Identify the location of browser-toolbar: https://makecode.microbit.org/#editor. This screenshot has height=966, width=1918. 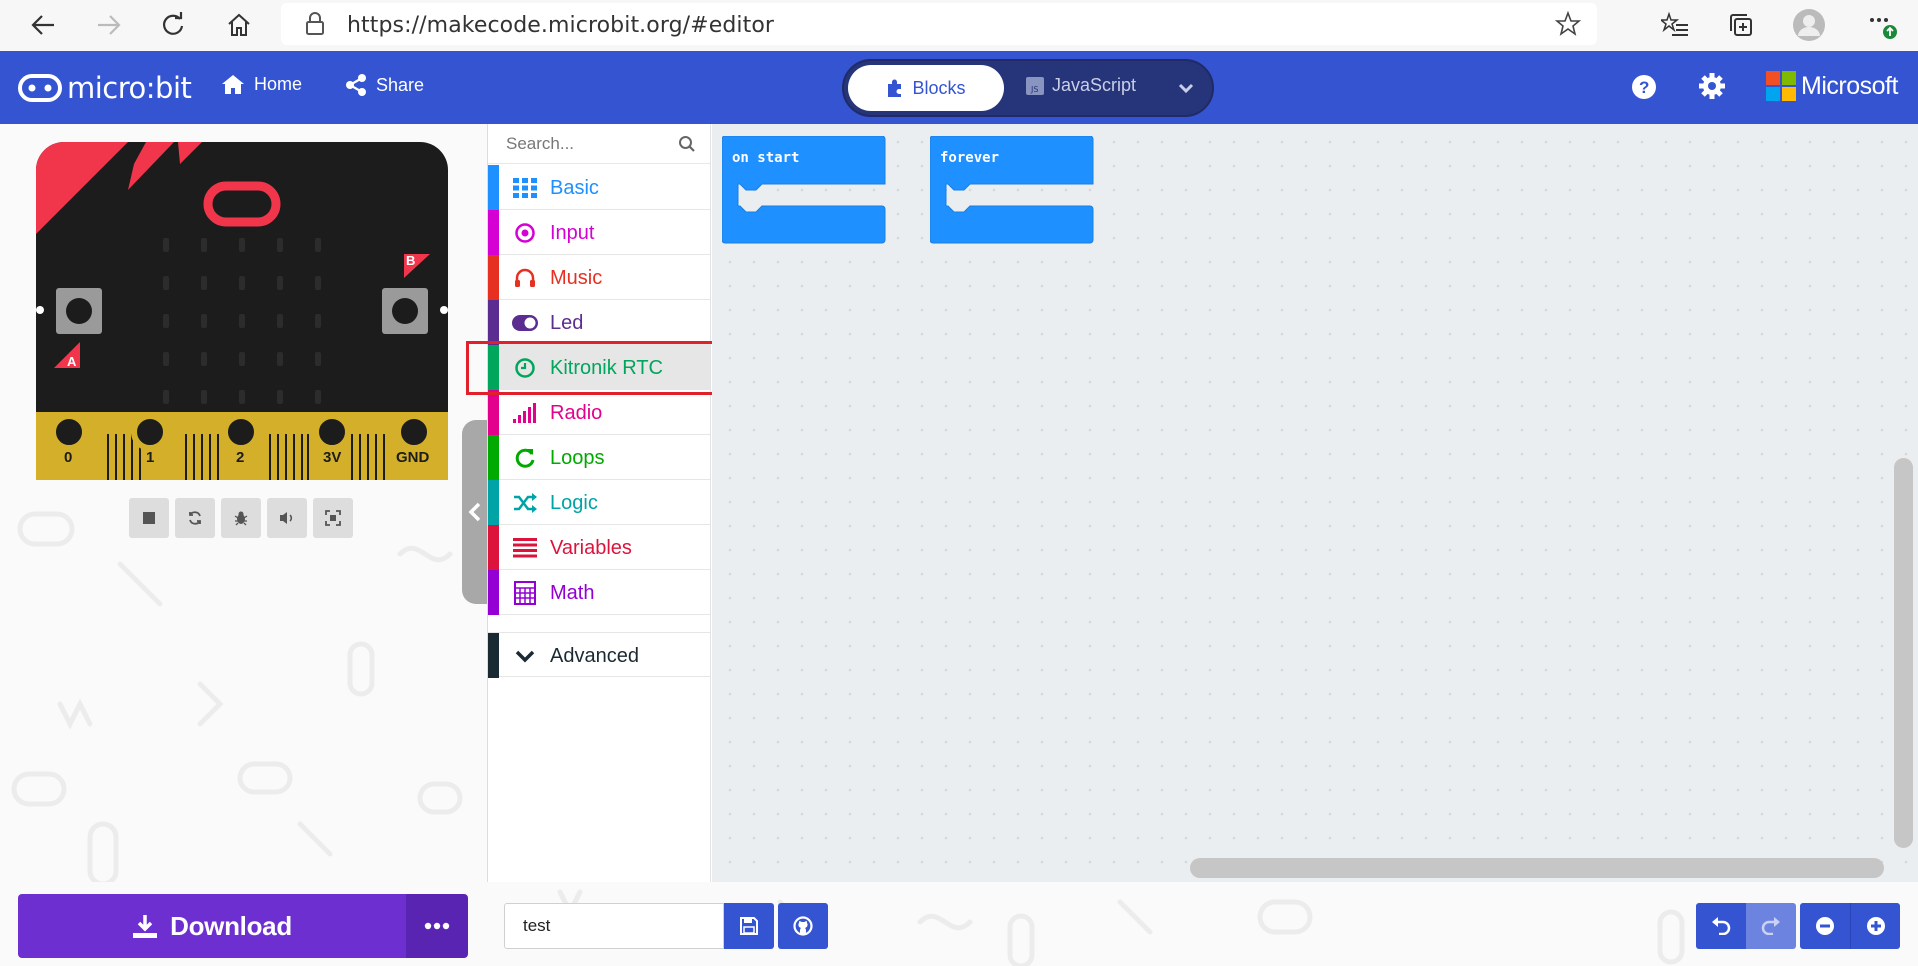
(959, 25).